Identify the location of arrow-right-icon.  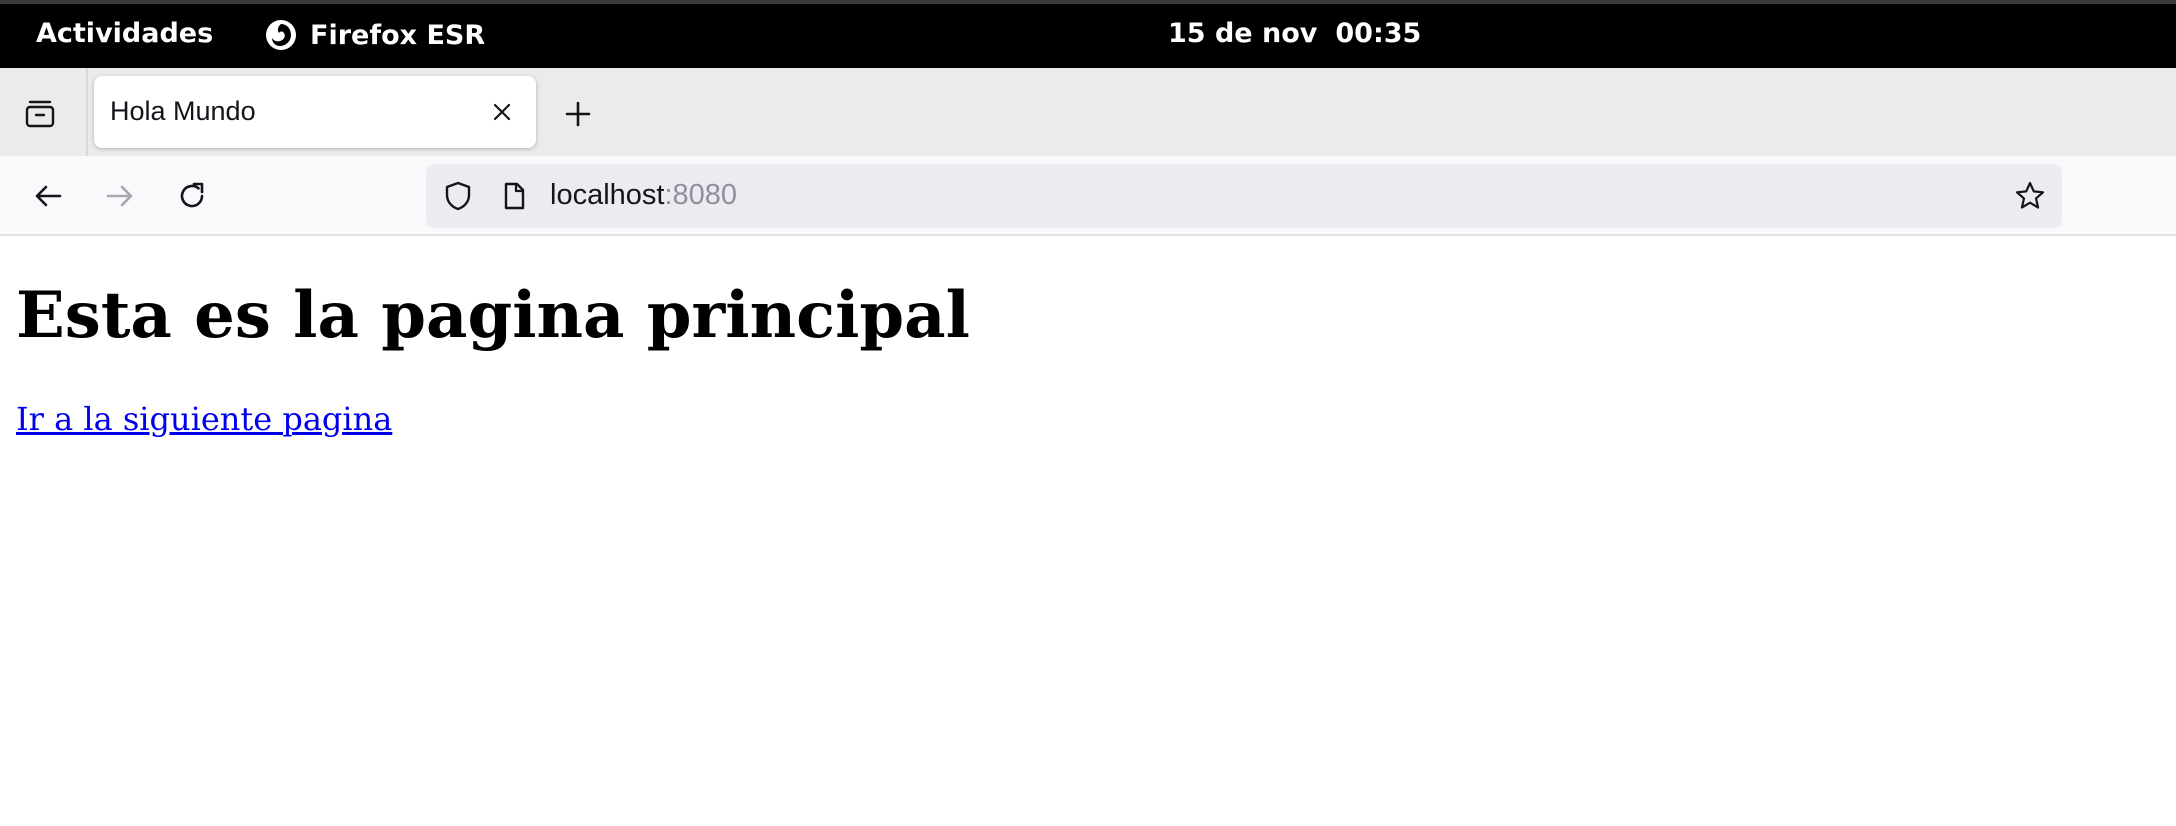
(120, 196).